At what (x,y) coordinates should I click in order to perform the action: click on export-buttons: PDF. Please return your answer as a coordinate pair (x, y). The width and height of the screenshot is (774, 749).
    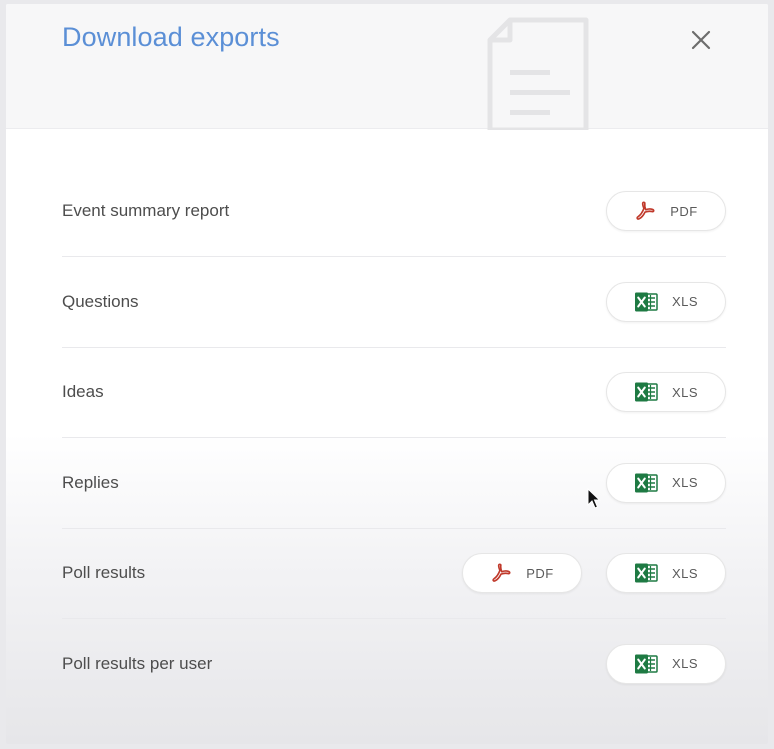
    Looking at the image, I should click on (666, 211).